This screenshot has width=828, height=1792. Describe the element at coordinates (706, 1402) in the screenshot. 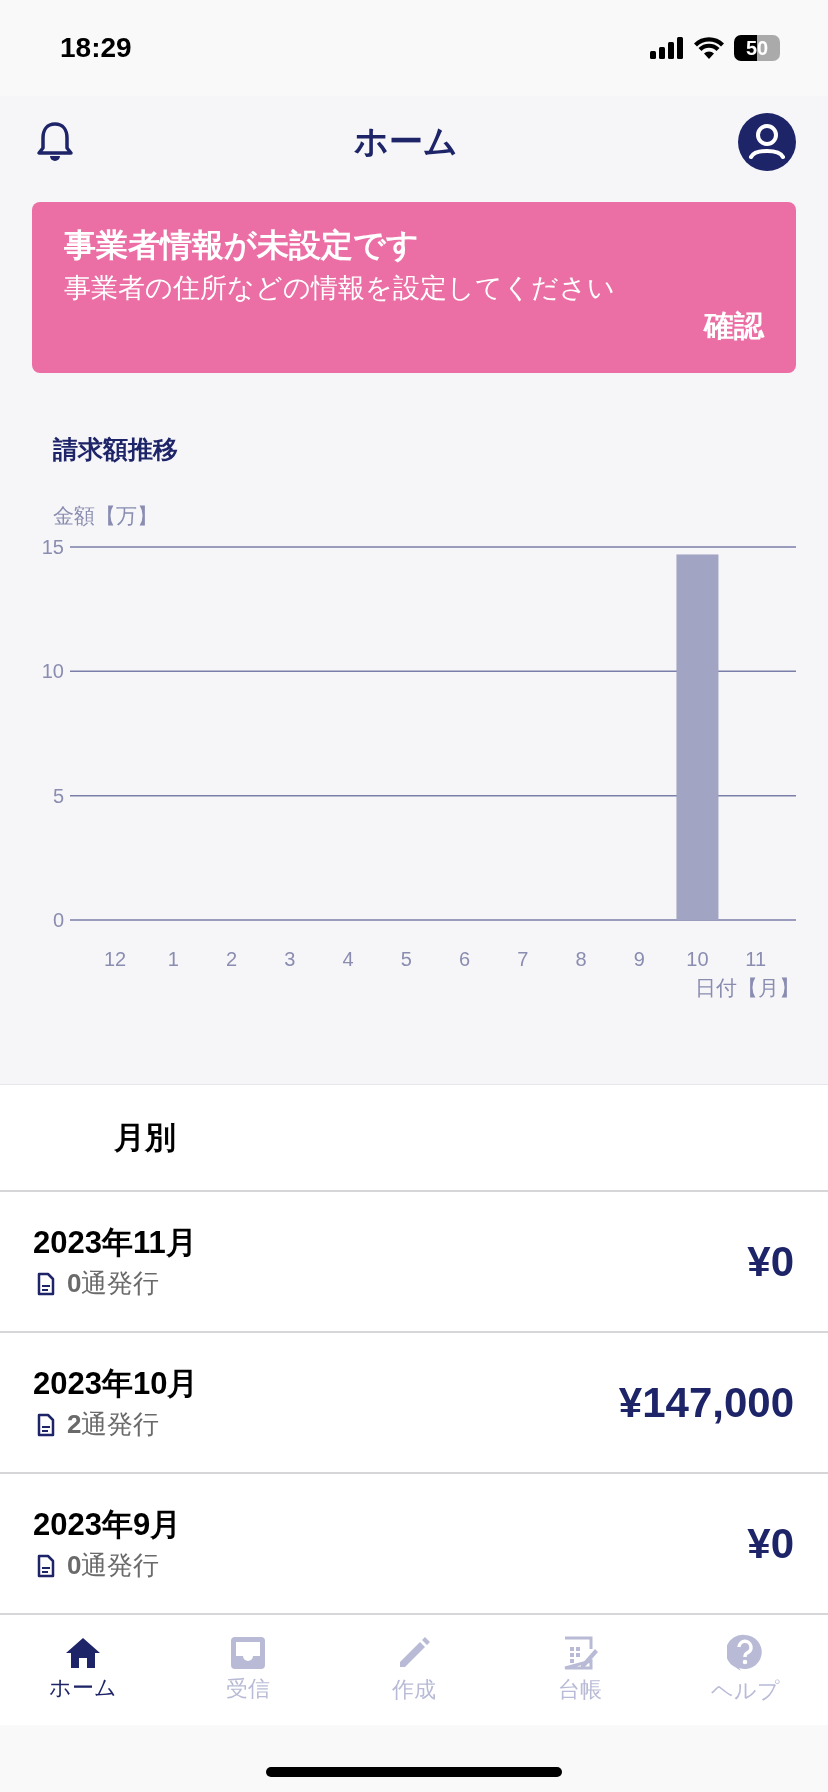

I see `amount: ¥147,000` at that location.